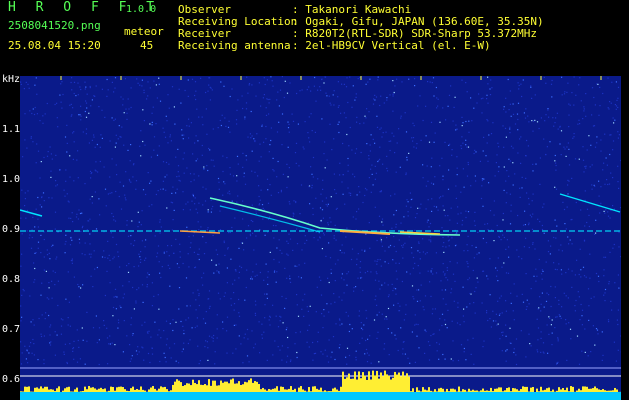 The image size is (629, 400). I want to click on info-key-antenna: Receiving antenna, so click(234, 45).